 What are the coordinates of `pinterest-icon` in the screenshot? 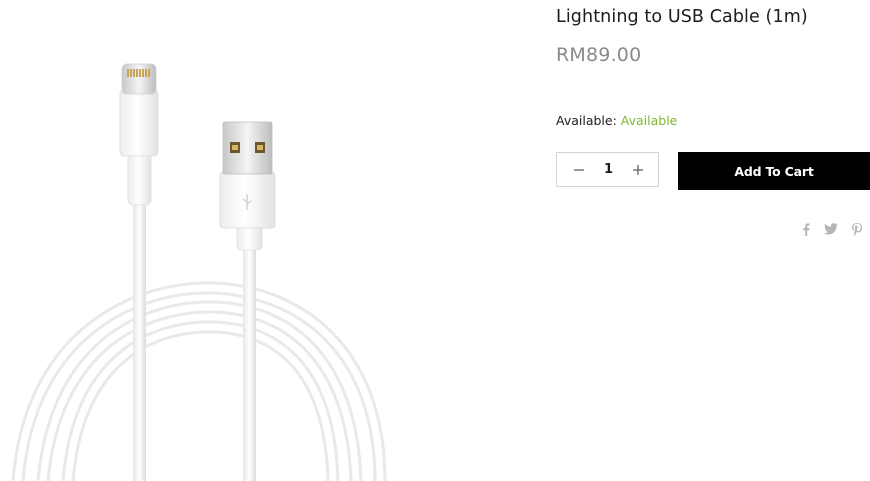 It's located at (857, 229).